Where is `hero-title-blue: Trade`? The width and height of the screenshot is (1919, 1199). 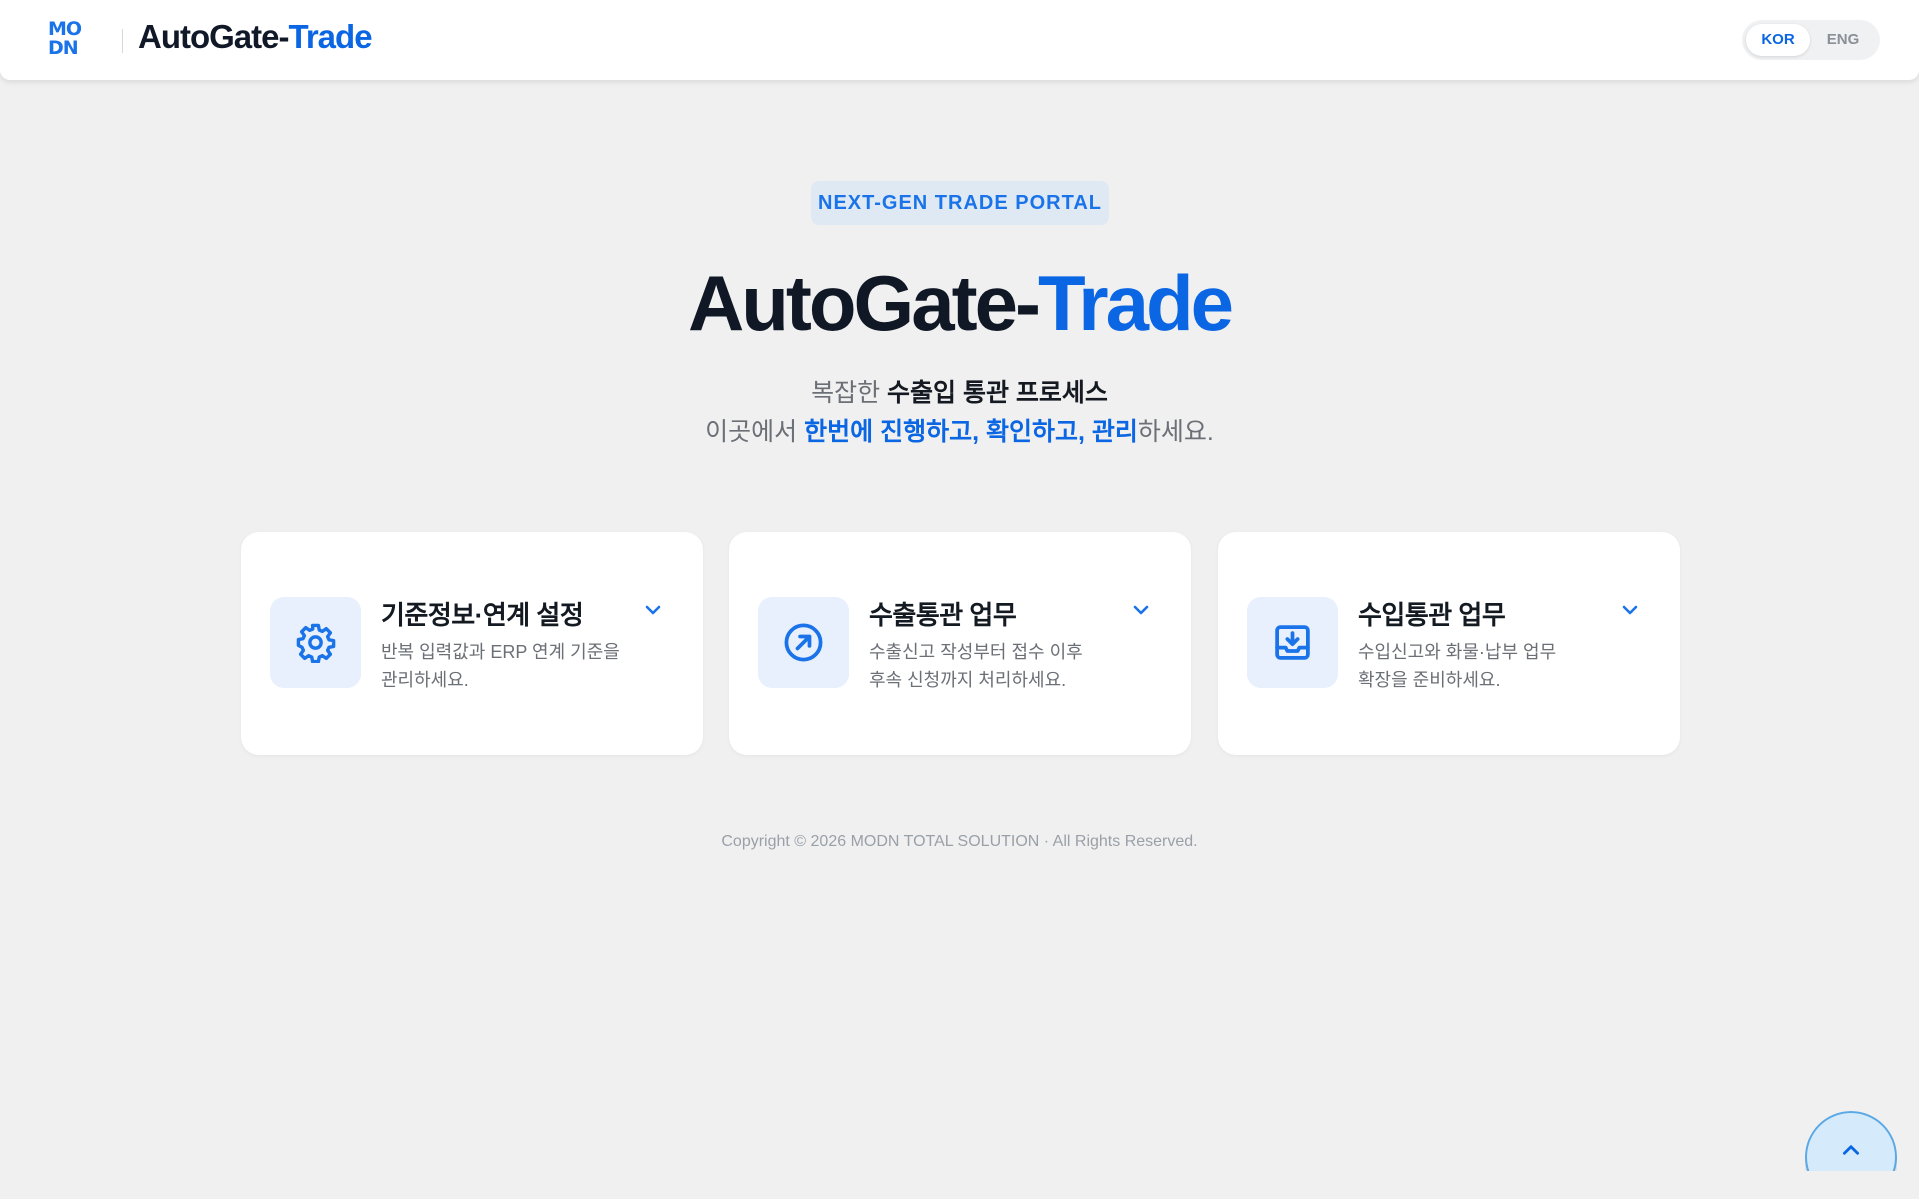 hero-title-blue: Trade is located at coordinates (1135, 303).